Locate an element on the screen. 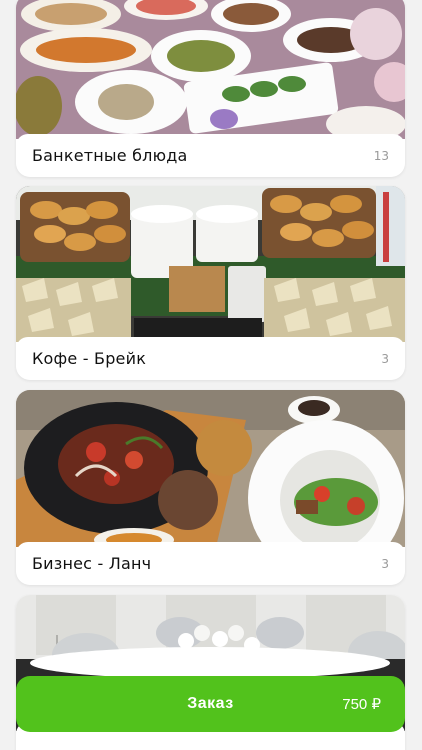 The image size is (422, 750). order-button: Заказ 750 ₽ is located at coordinates (210, 704).